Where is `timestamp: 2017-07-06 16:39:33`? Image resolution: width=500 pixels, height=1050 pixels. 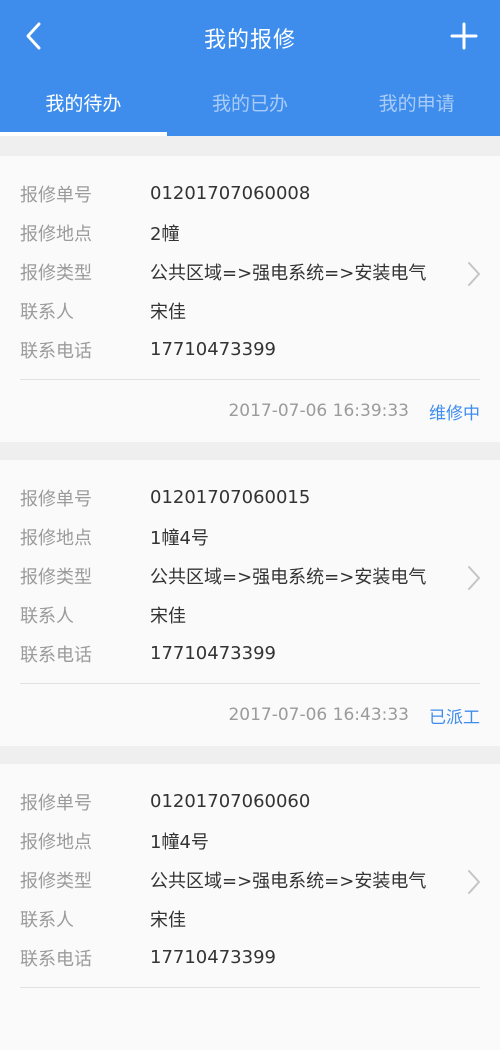
timestamp: 2017-07-06 16:39:33 is located at coordinates (318, 411).